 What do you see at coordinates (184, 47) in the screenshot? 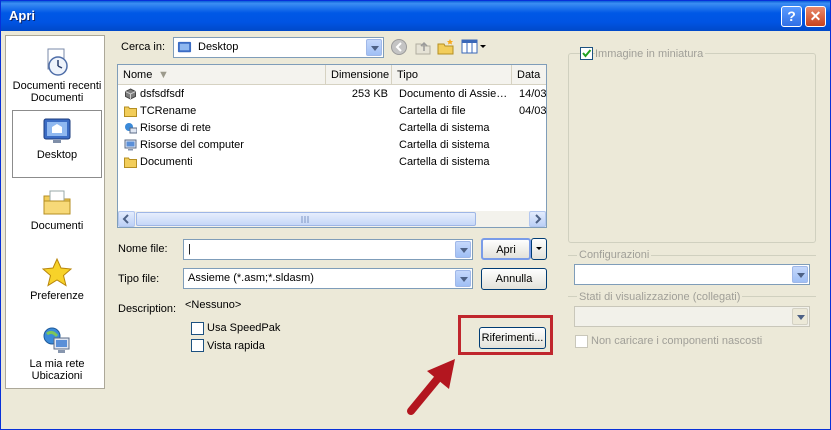
I see `desktop-small-icon` at bounding box center [184, 47].